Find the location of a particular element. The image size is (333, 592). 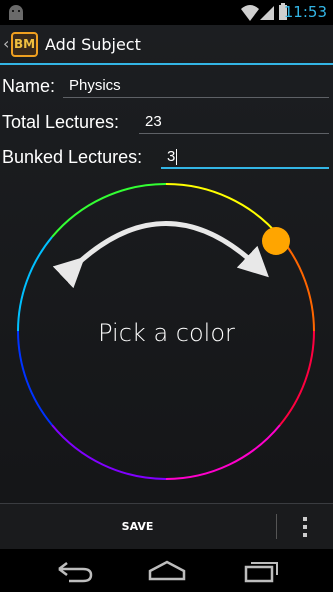

wifi-icon is located at coordinates (250, 13).